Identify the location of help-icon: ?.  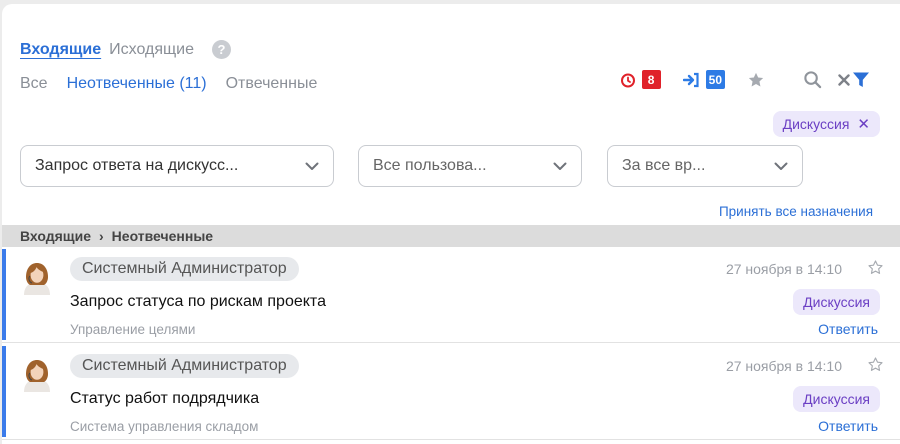
(222, 49).